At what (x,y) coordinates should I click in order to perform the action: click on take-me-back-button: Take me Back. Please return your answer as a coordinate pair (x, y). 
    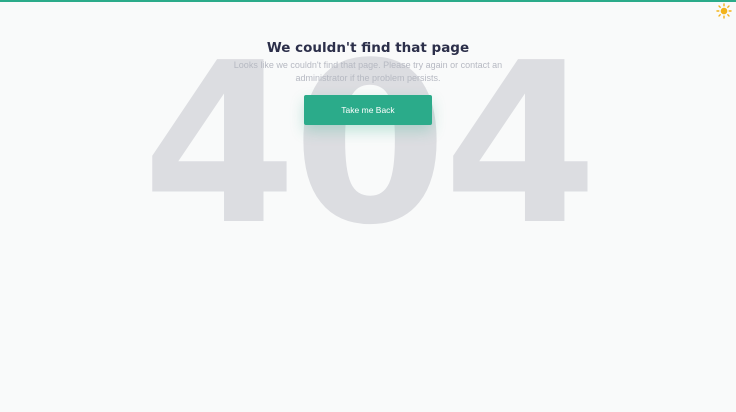
    Looking at the image, I should click on (368, 110).